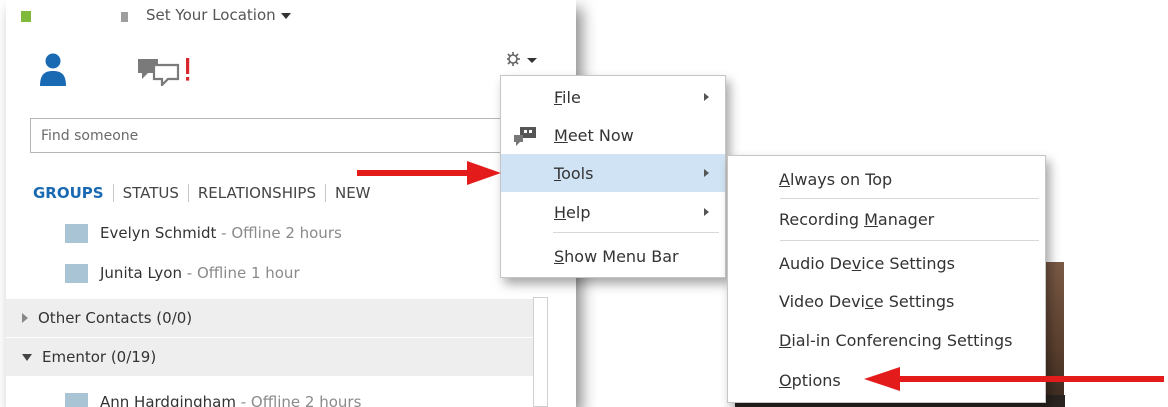  I want to click on collapse-triangle-icon, so click(27, 357).